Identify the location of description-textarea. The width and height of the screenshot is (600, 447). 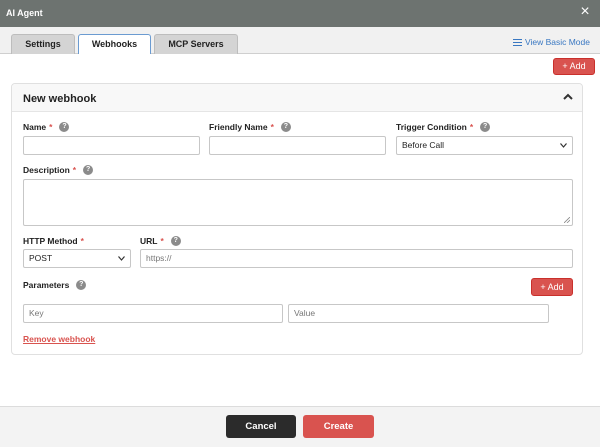
(298, 202).